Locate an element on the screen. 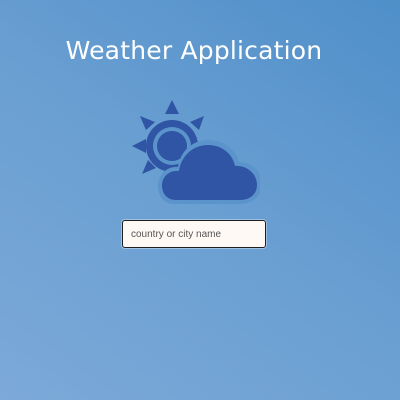  app-title: Weather Application is located at coordinates (194, 50).